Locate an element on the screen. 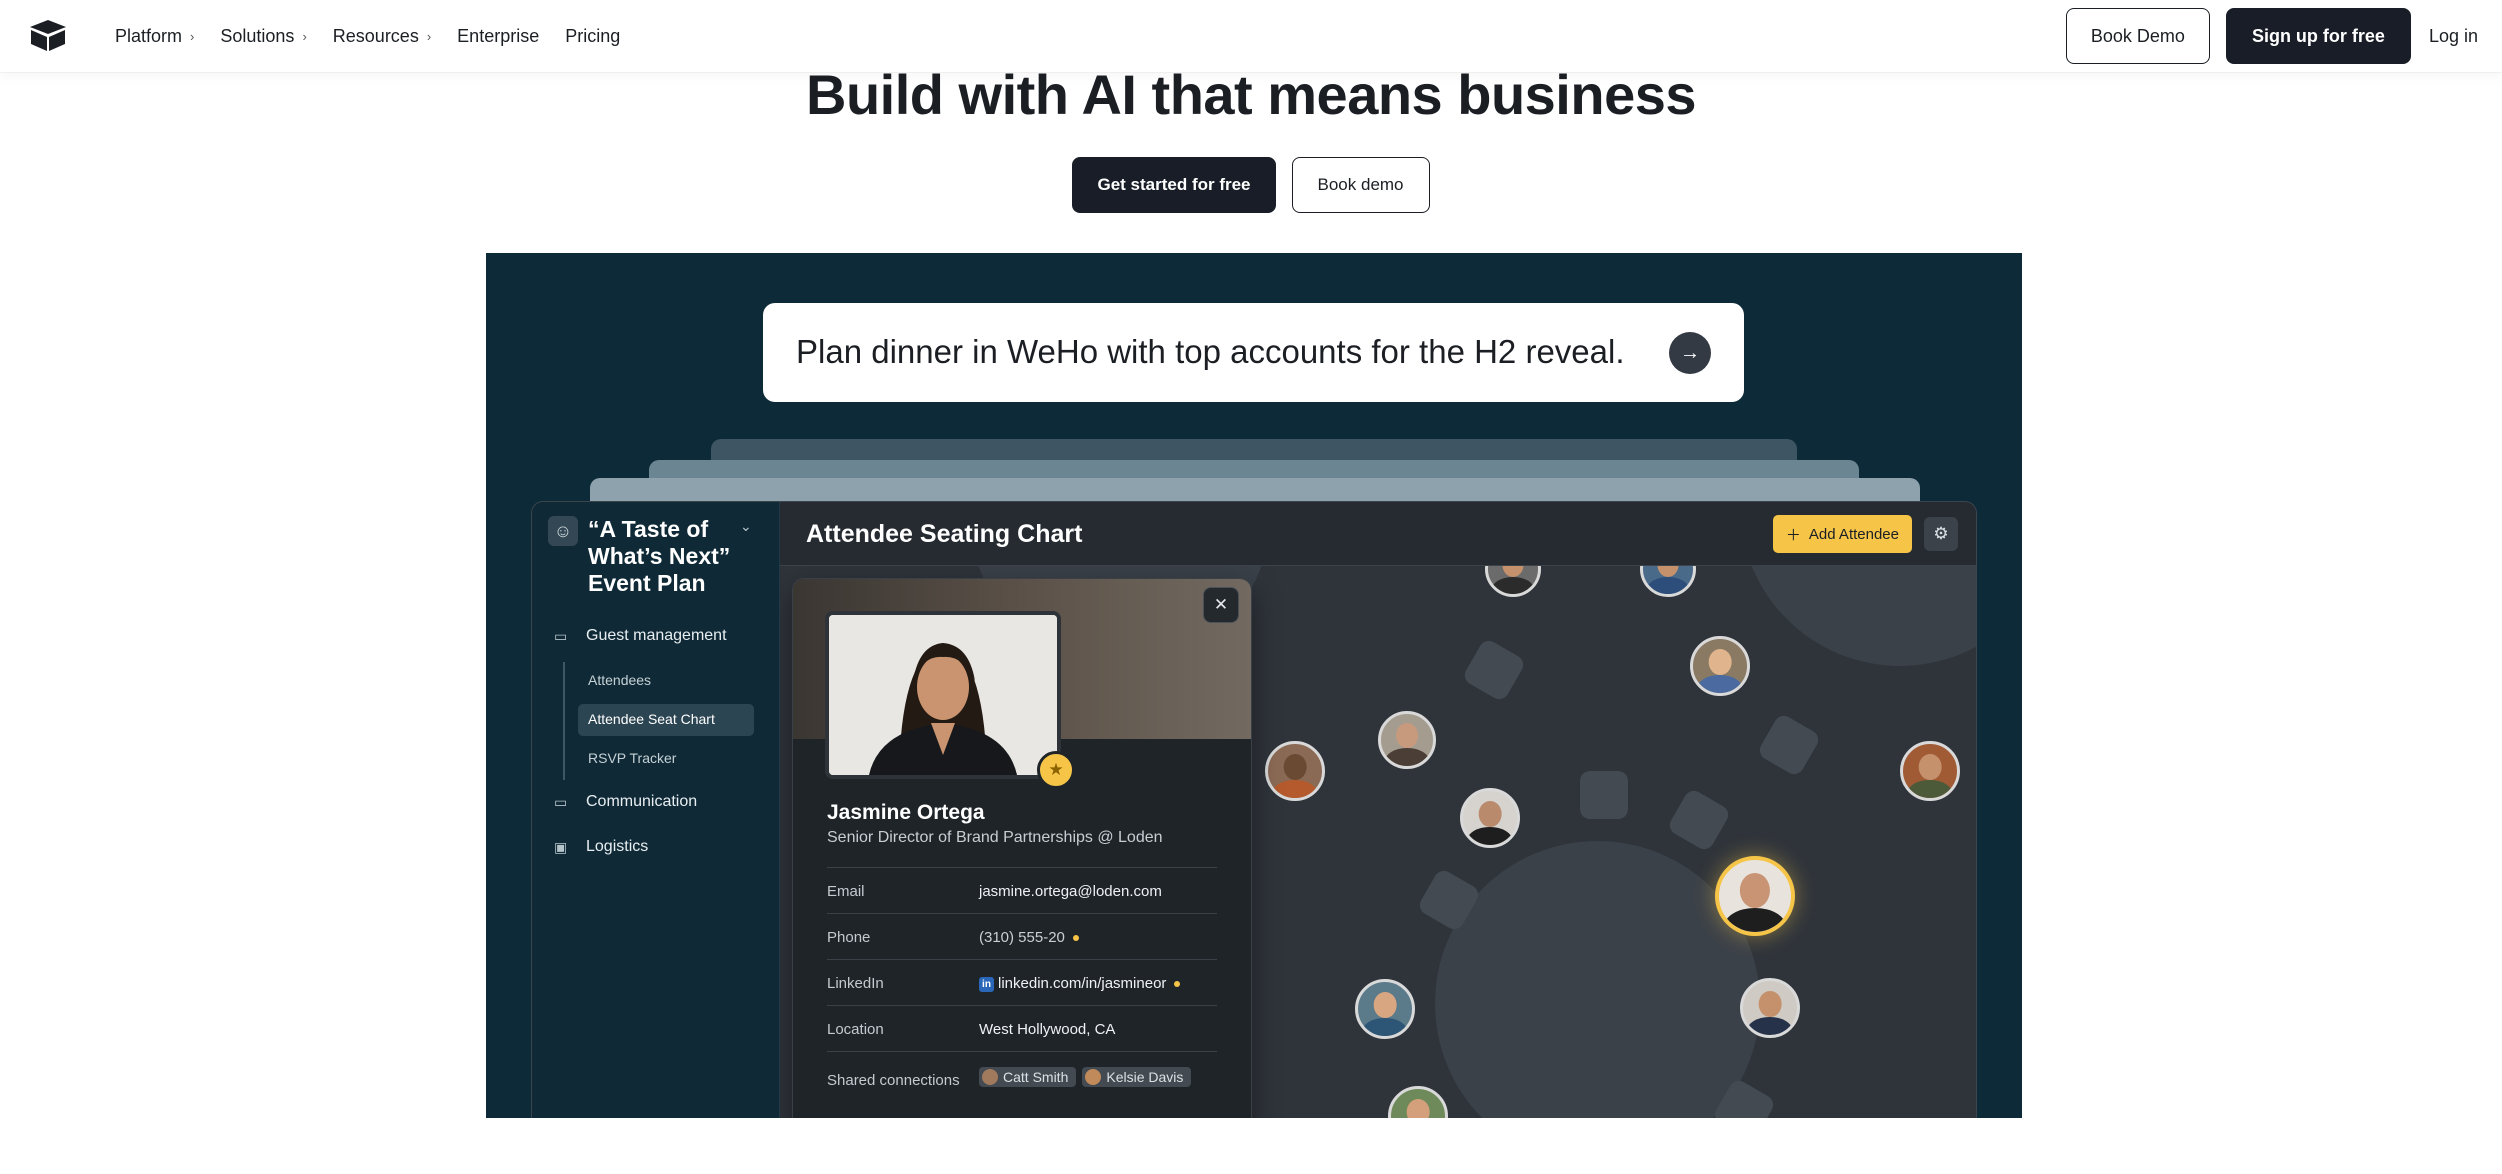 Image resolution: width=2502 pixels, height=1174 pixels. connection-chip: Catt Smith is located at coordinates (1028, 1077).